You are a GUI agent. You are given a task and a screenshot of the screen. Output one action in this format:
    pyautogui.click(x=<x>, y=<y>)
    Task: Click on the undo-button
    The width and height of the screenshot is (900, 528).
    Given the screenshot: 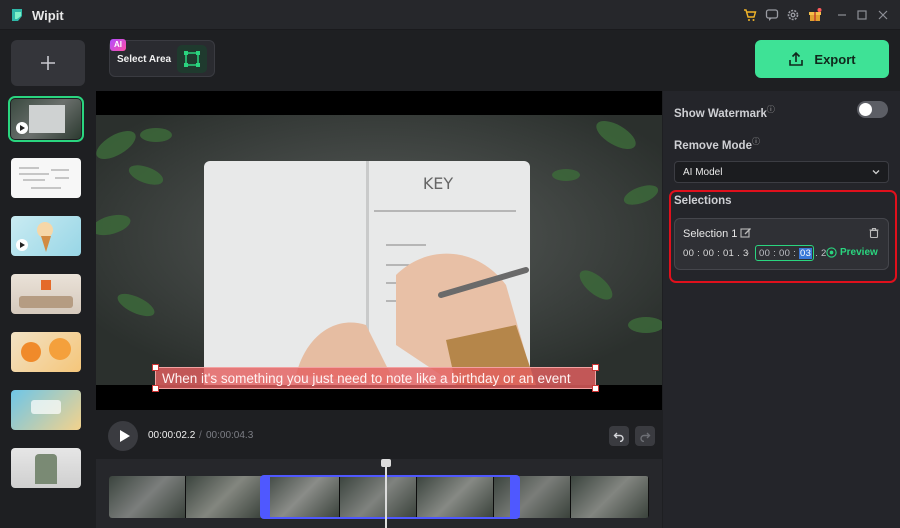 What is the action you would take?
    pyautogui.click(x=619, y=436)
    